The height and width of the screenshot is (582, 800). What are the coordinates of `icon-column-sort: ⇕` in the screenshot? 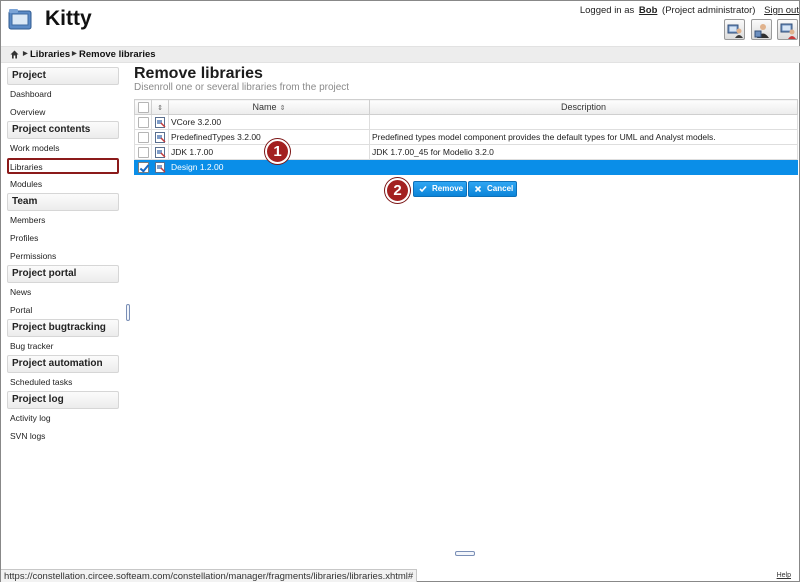 It's located at (160, 107).